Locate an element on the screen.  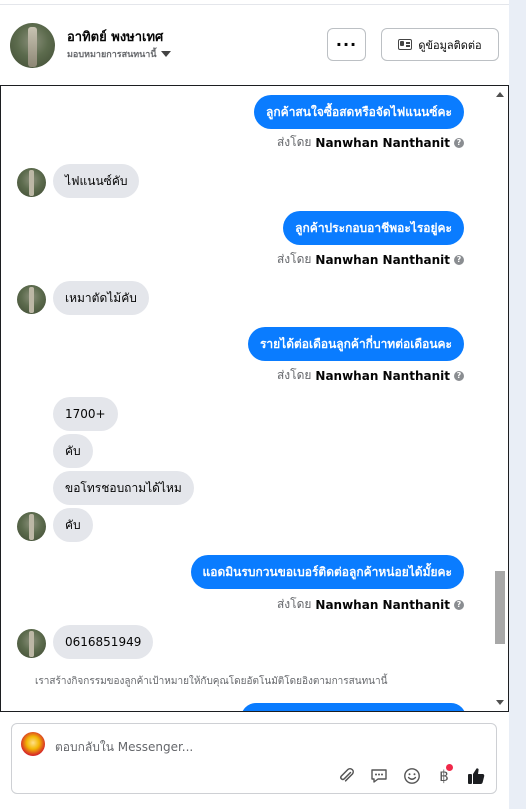
page-avatar is located at coordinates (33, 744).